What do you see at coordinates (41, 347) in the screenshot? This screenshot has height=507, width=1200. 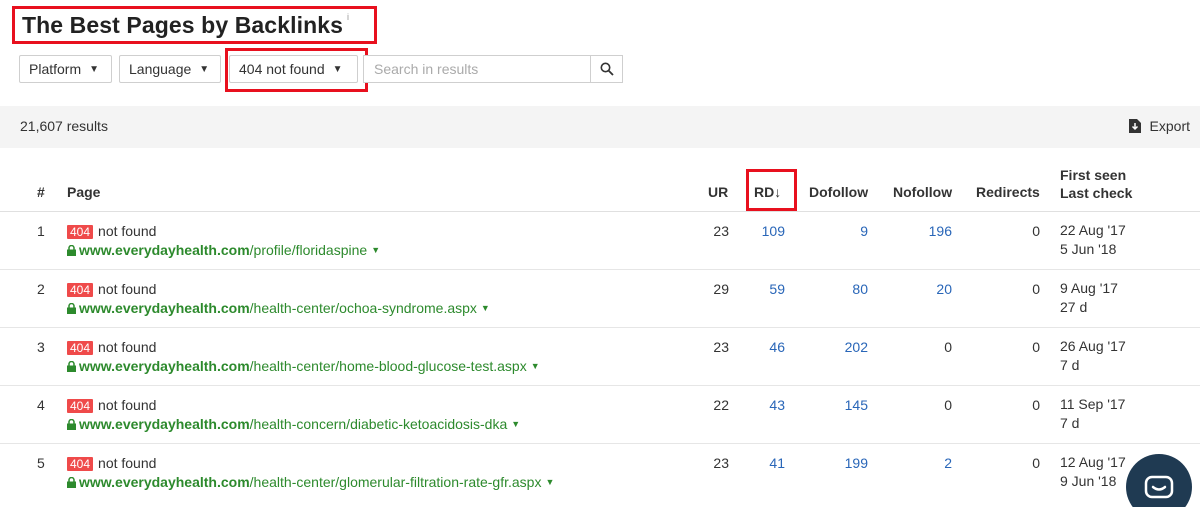 I see `row-index: 3` at bounding box center [41, 347].